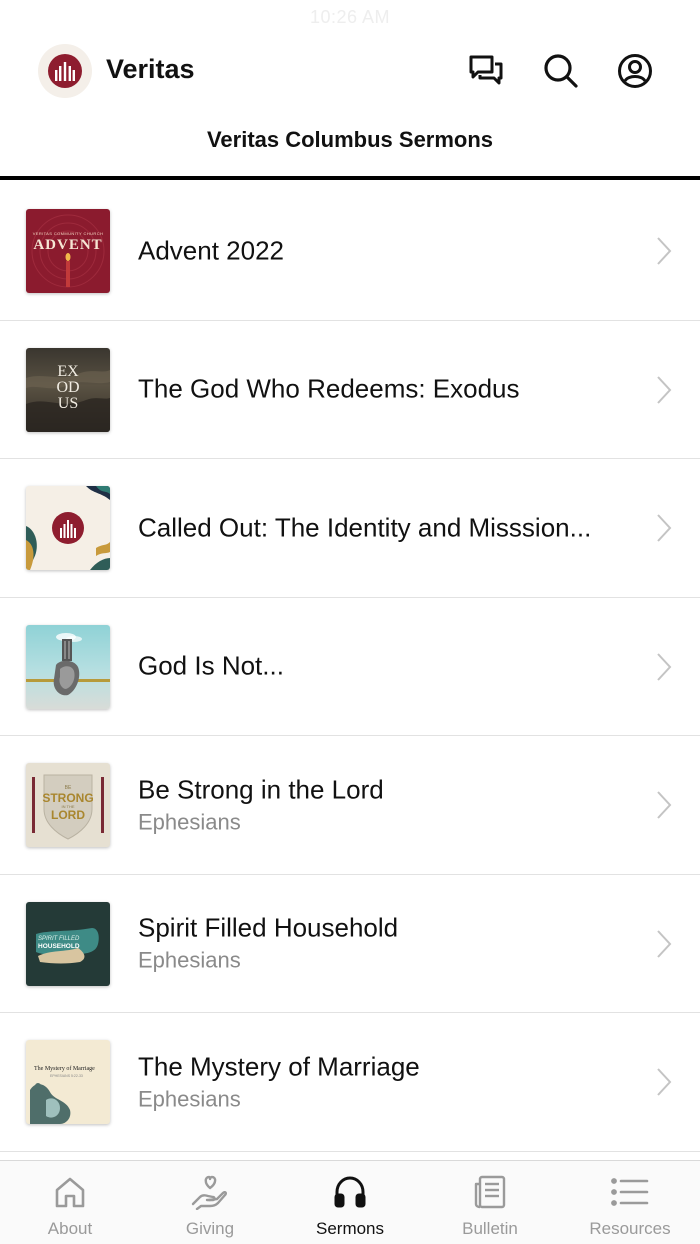 The image size is (700, 1244). I want to click on church-logo-icon, so click(65, 71).